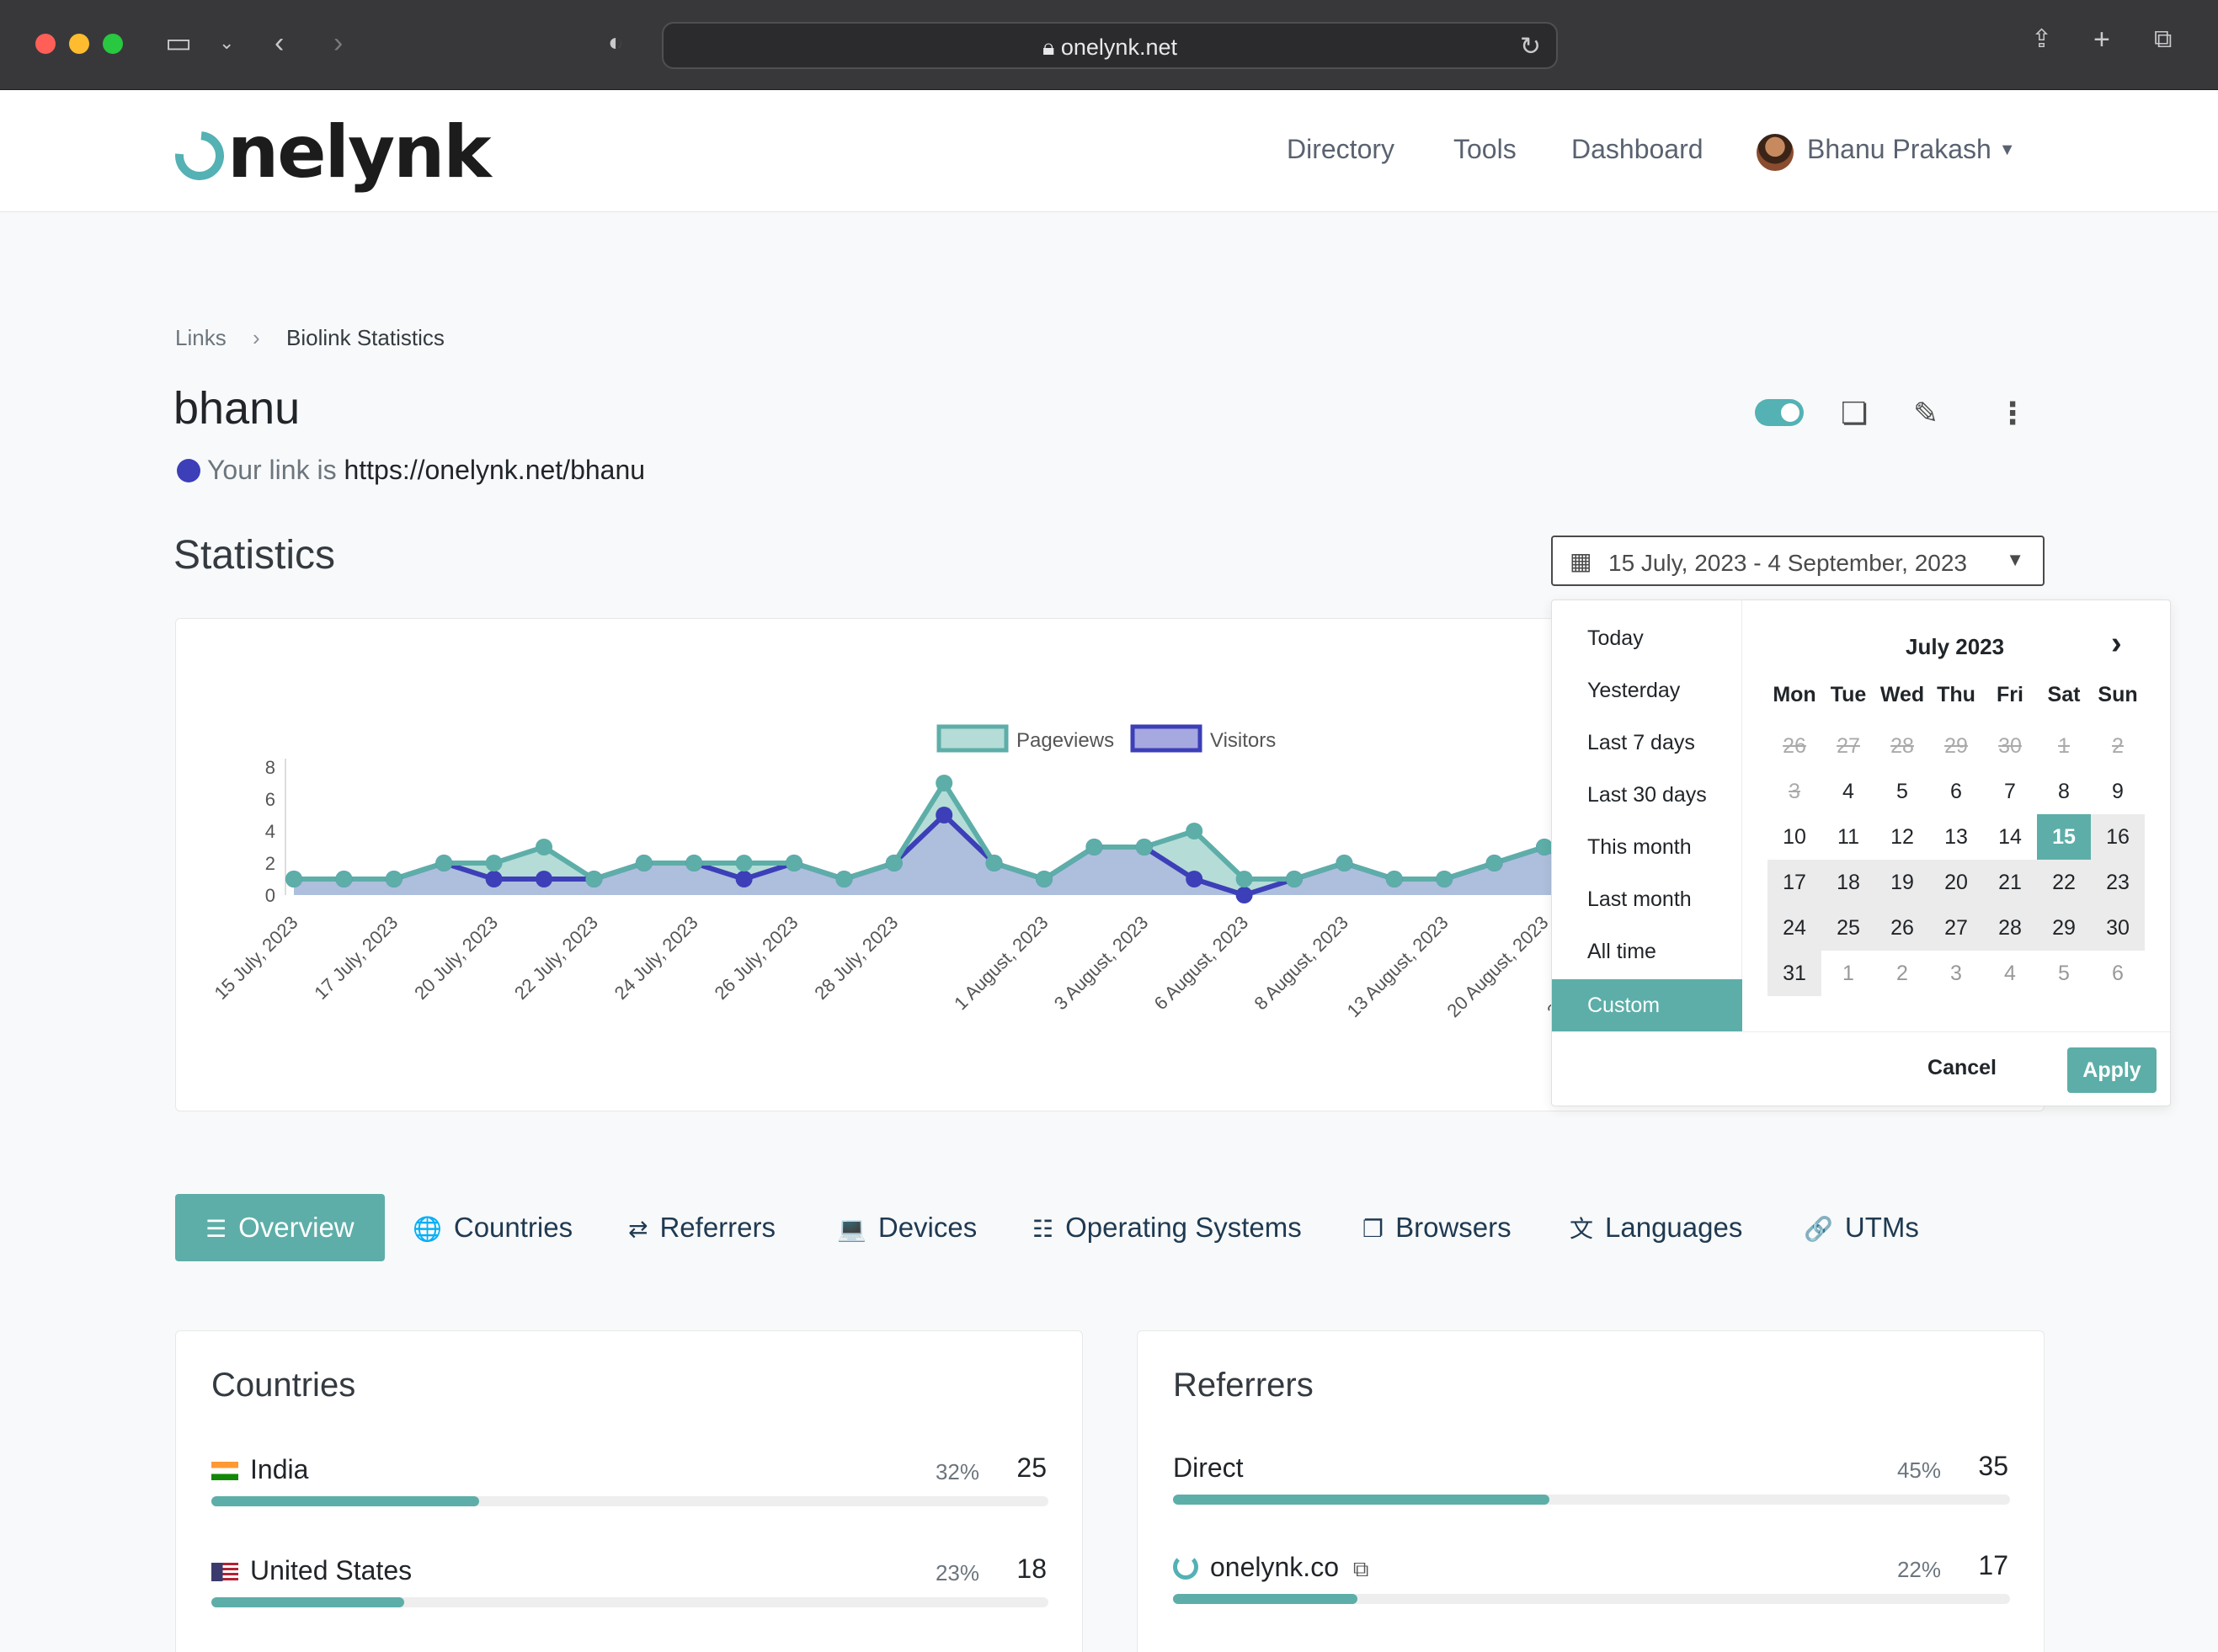 This screenshot has height=1652, width=2218. What do you see at coordinates (717, 1227) in the screenshot?
I see `tab-label: Referrers` at bounding box center [717, 1227].